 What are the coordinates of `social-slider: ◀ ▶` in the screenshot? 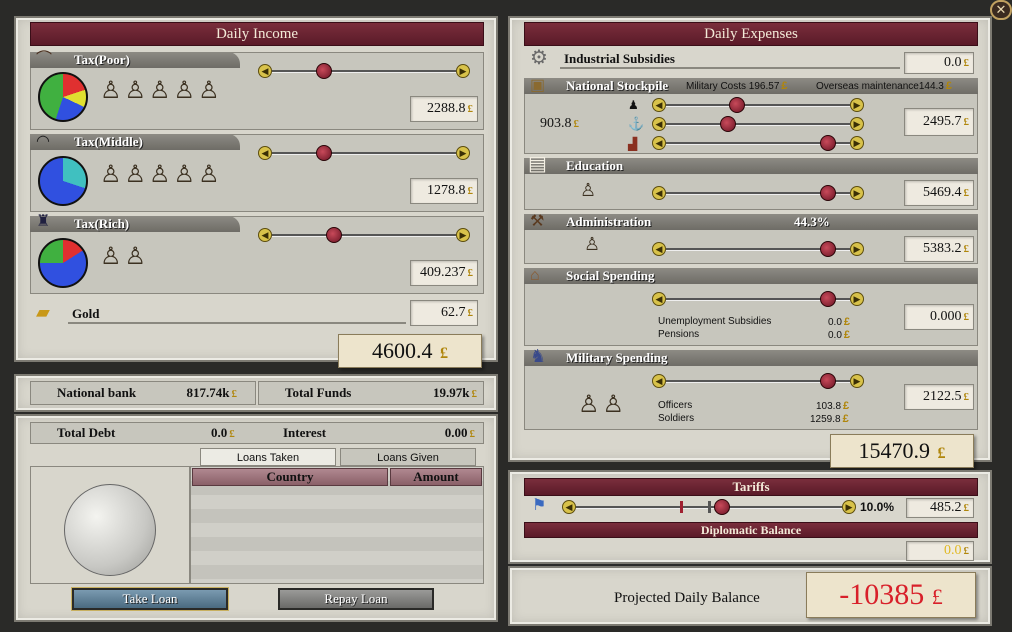 It's located at (758, 299).